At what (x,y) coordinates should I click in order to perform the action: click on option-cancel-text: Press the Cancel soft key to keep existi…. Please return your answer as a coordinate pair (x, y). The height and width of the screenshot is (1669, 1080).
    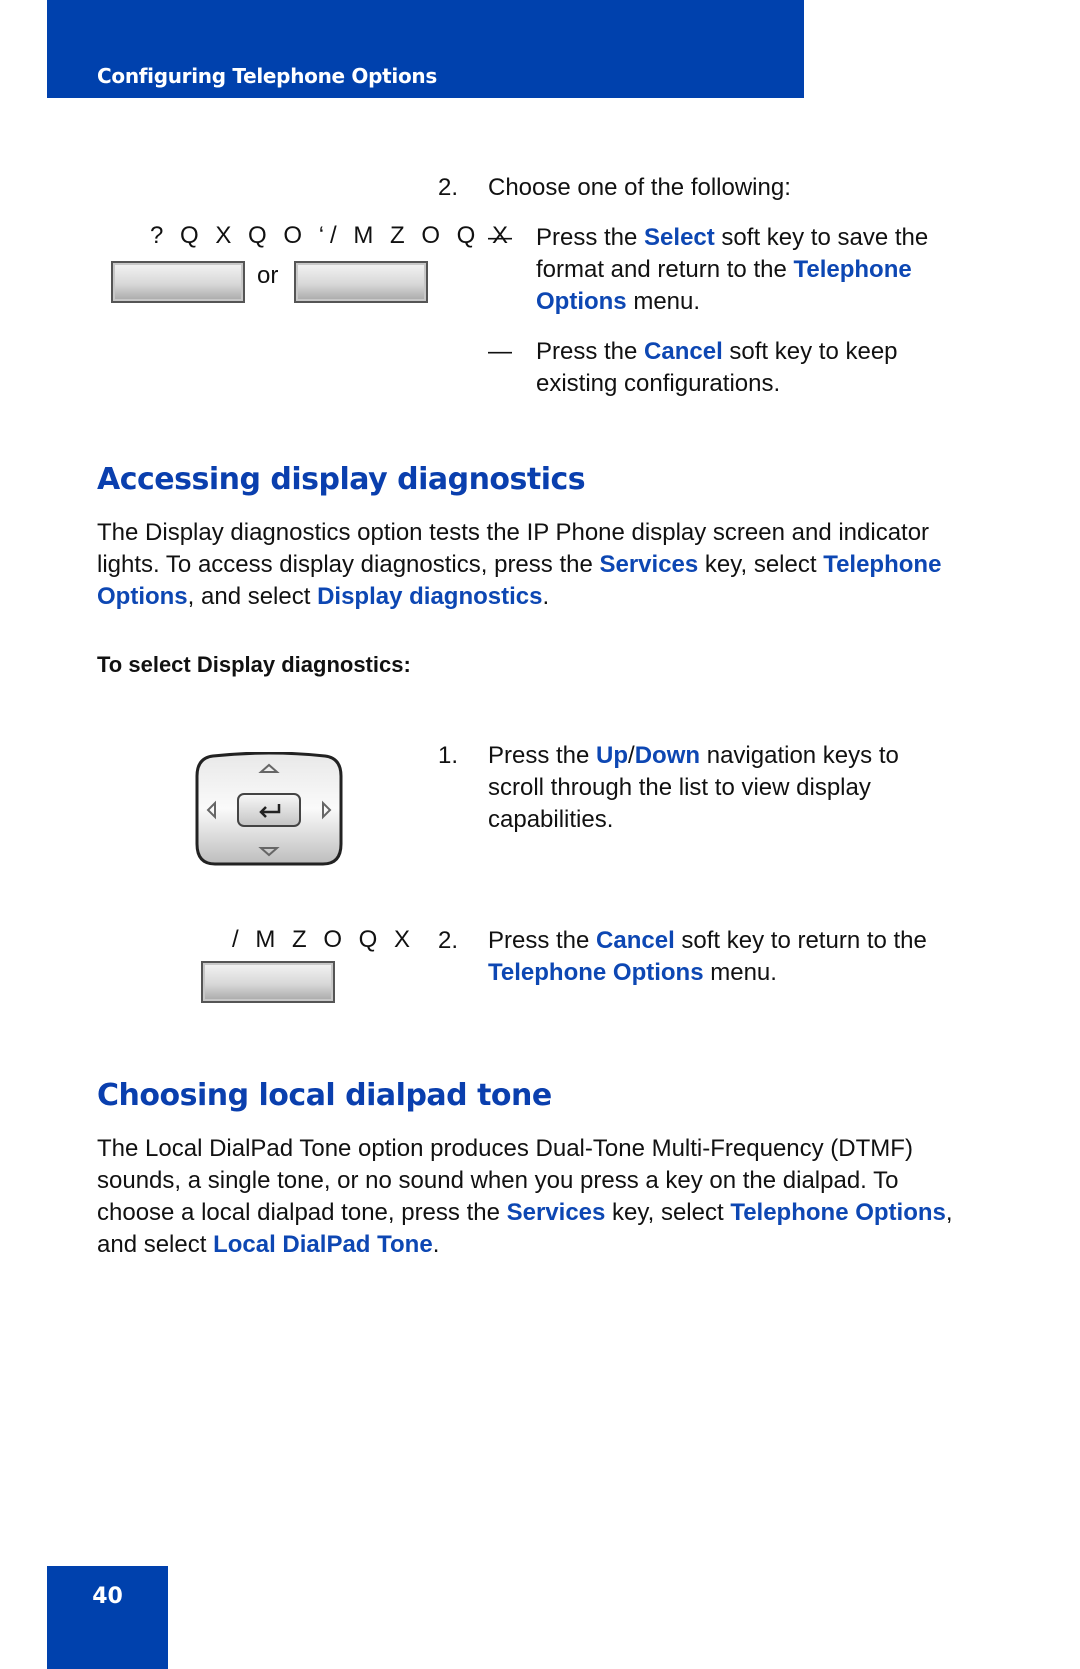
    Looking at the image, I should click on (717, 367).